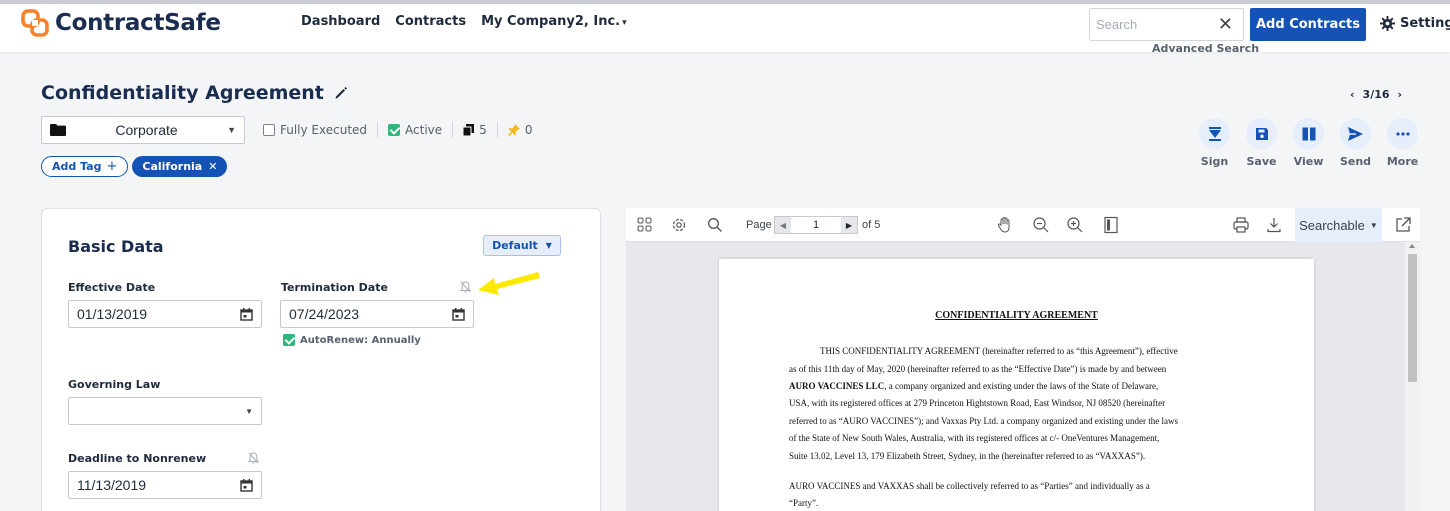  I want to click on view-button-circle, so click(1308, 133).